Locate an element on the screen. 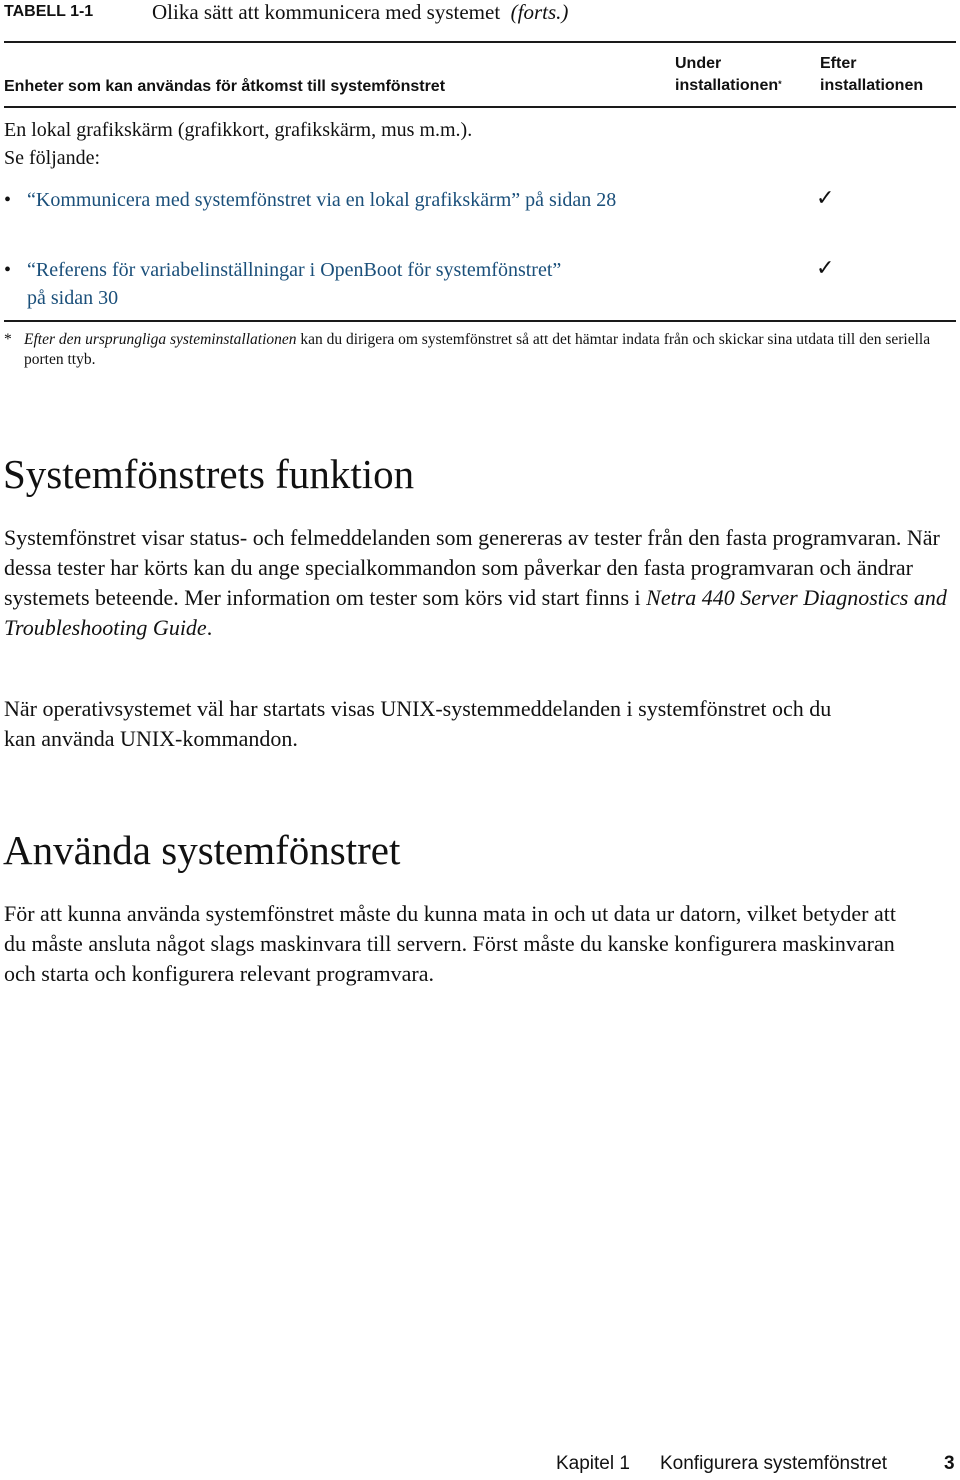 The image size is (960, 1480). table-header-rule is located at coordinates (480, 107).